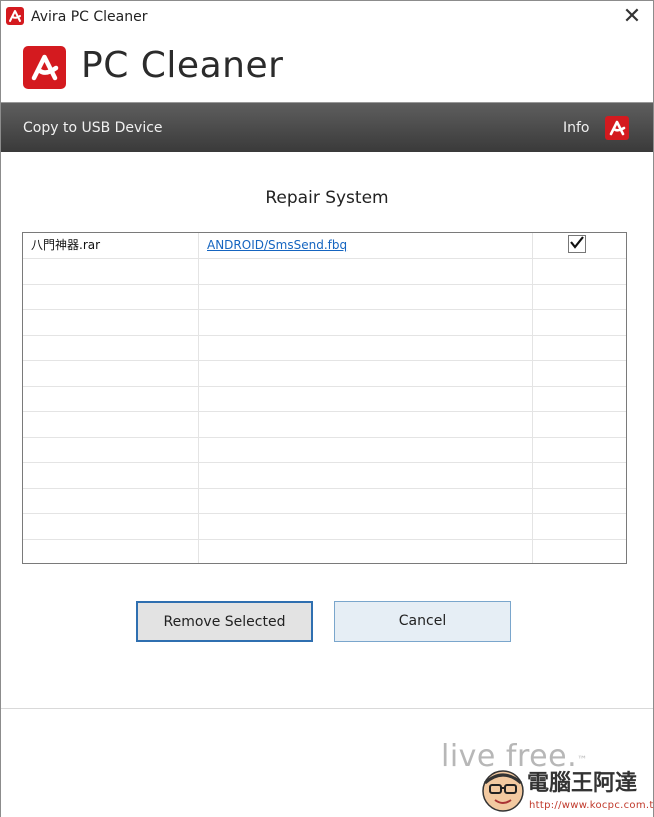  I want to click on file-name-cell: 八門神器.rar, so click(111, 245).